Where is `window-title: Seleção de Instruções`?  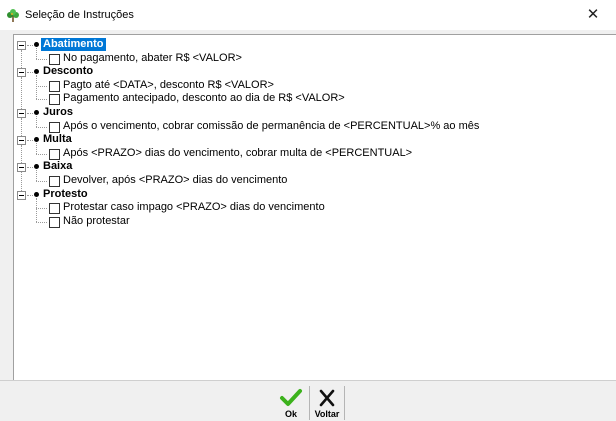 window-title: Seleção de Instruções is located at coordinates (79, 15).